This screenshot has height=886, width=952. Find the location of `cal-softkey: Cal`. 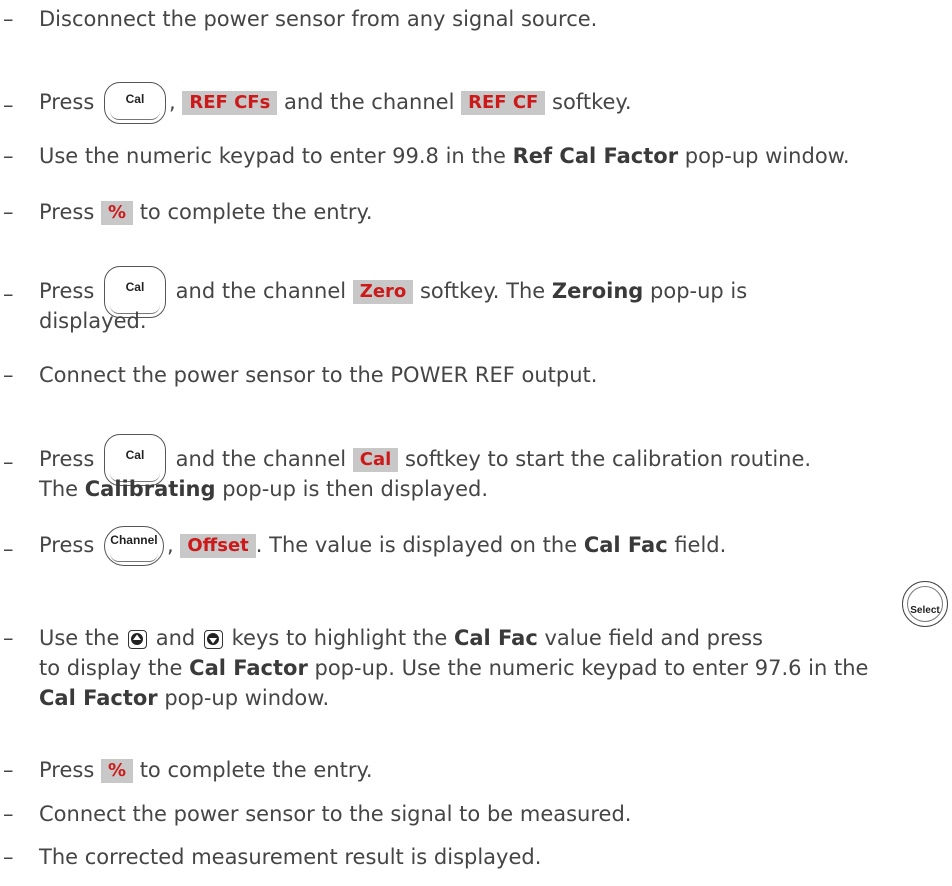

cal-softkey: Cal is located at coordinates (375, 460).